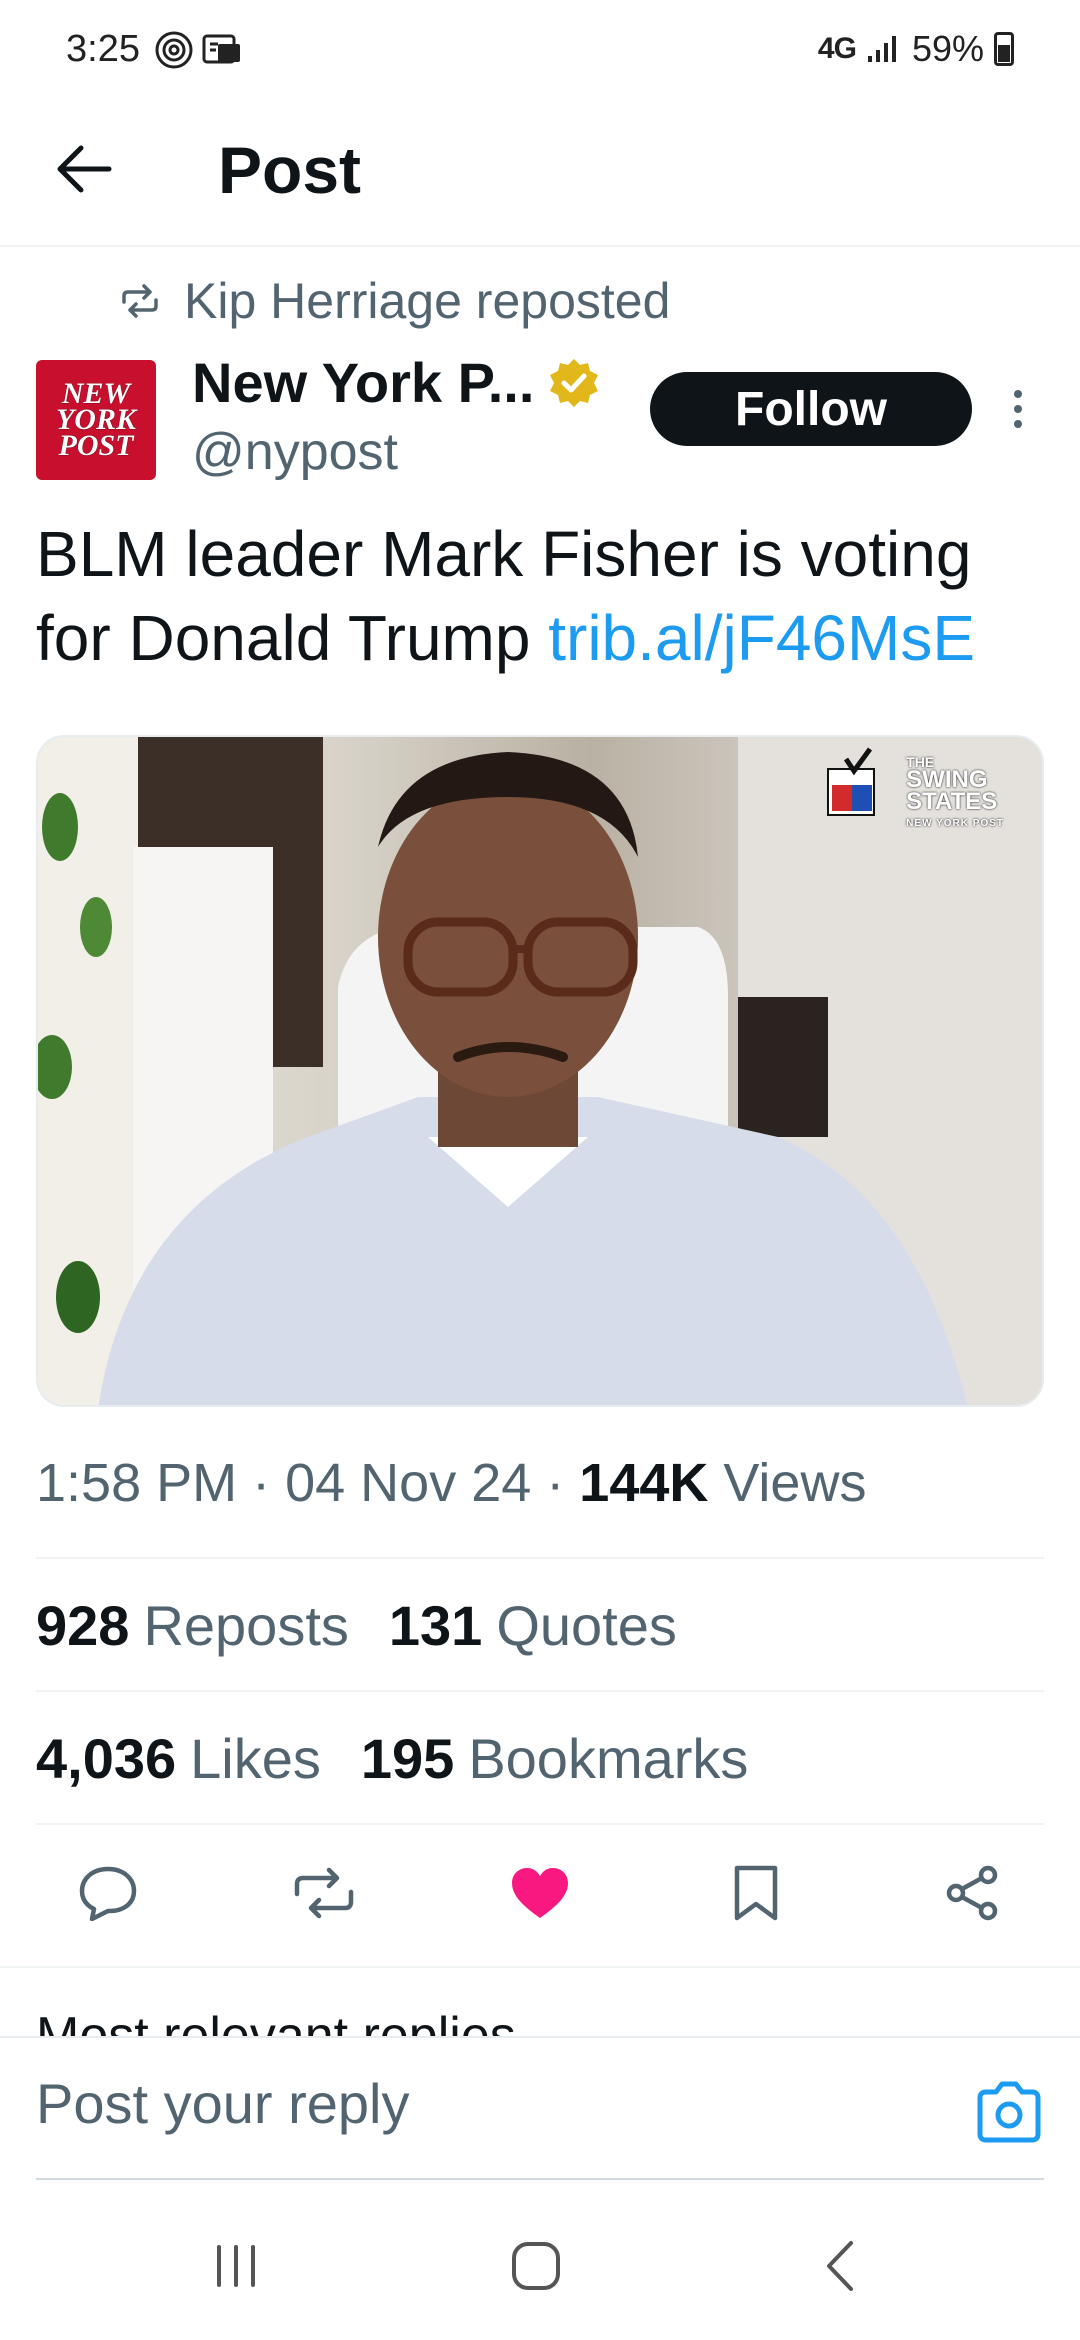 Image resolution: width=1080 pixels, height=2340 pixels. I want to click on back-nav-button, so click(840, 2266).